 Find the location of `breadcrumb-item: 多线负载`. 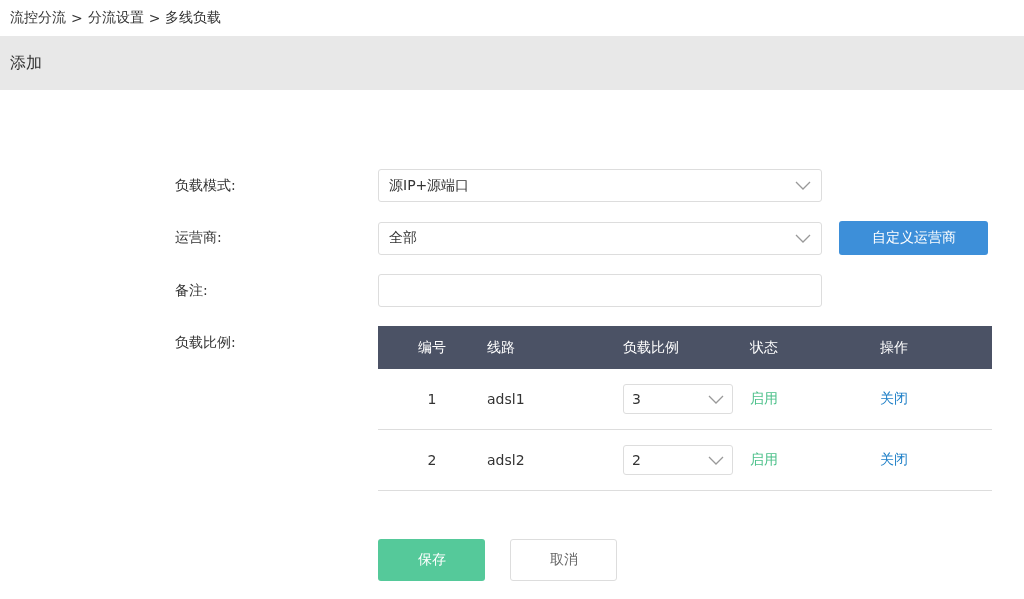

breadcrumb-item: 多线负载 is located at coordinates (193, 18).